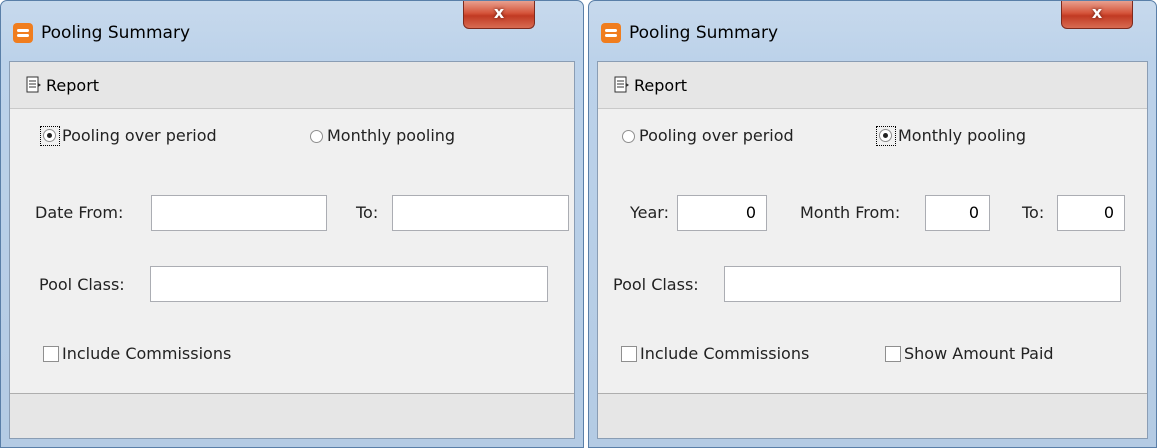  Describe the element at coordinates (957, 213) in the screenshot. I see `month-from-input: 0` at that location.